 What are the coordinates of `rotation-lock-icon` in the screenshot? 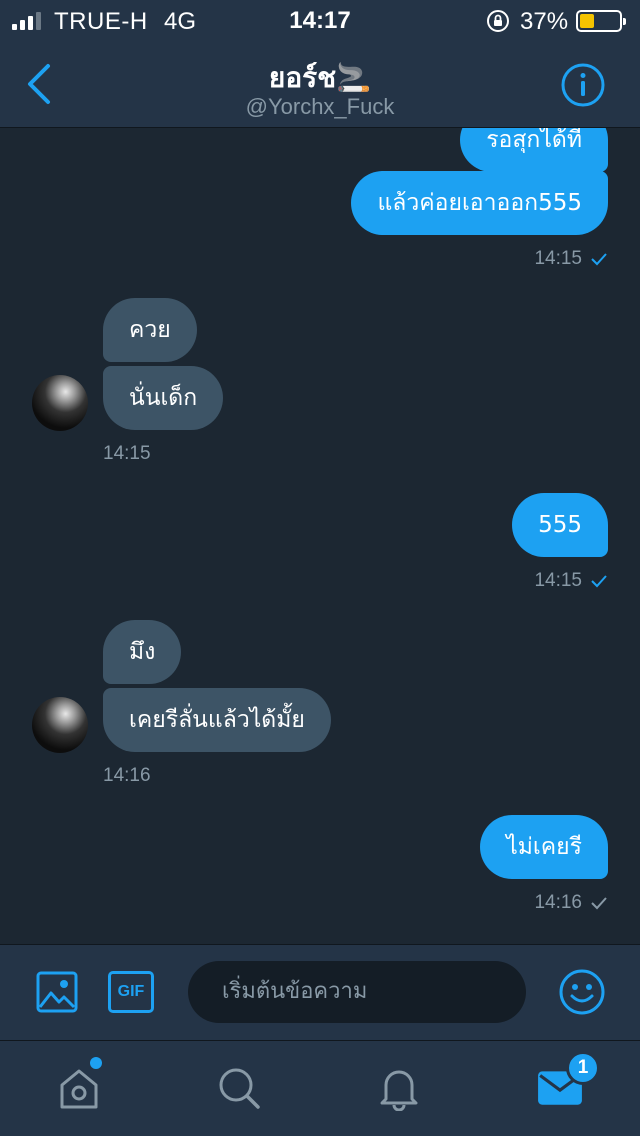 It's located at (498, 21).